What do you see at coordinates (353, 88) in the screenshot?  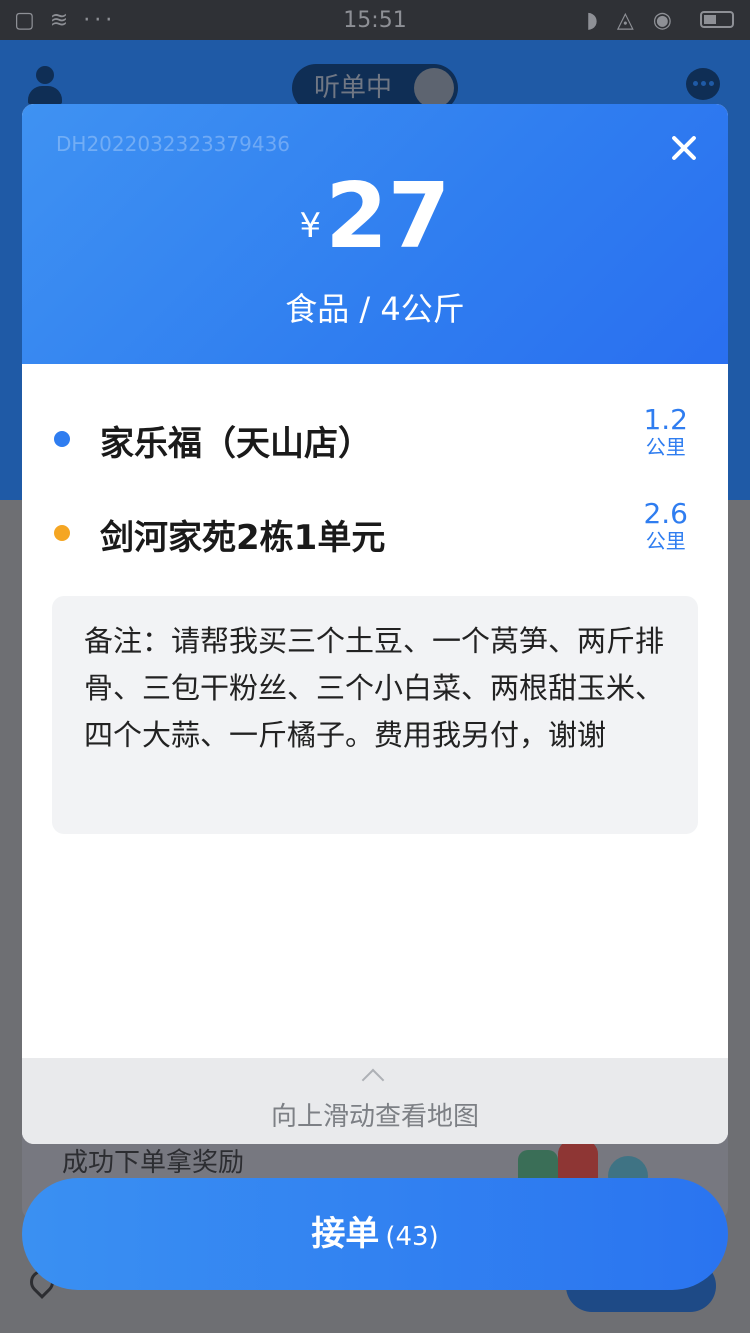 I see `listen-toggle-label: 听单中` at bounding box center [353, 88].